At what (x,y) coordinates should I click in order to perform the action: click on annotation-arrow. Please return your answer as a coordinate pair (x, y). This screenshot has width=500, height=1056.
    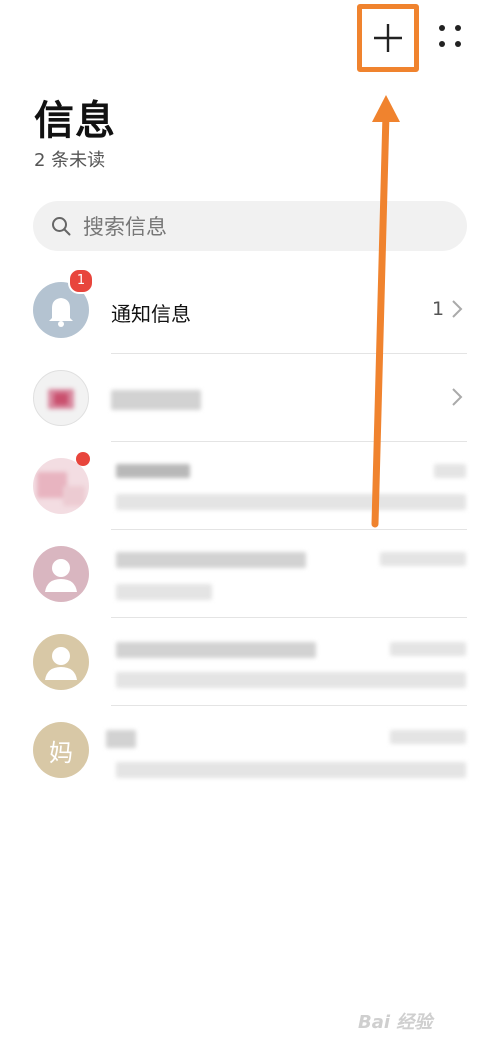
    Looking at the image, I should click on (385, 311).